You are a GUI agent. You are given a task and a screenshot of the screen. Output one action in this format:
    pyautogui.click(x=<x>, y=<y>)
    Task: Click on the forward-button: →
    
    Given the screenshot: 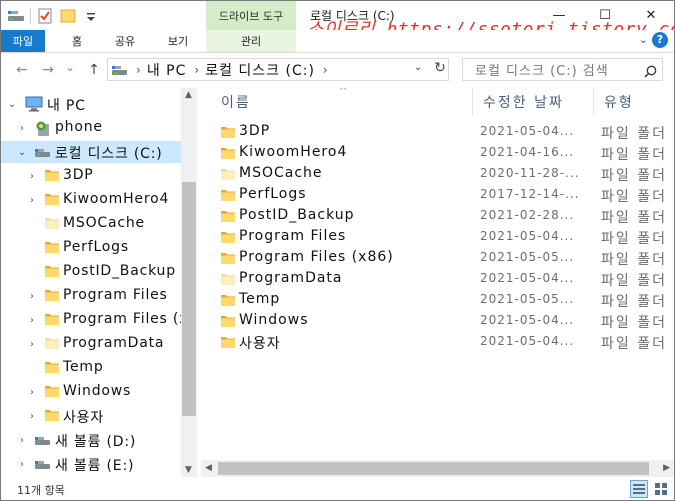 What is the action you would take?
    pyautogui.click(x=48, y=70)
    